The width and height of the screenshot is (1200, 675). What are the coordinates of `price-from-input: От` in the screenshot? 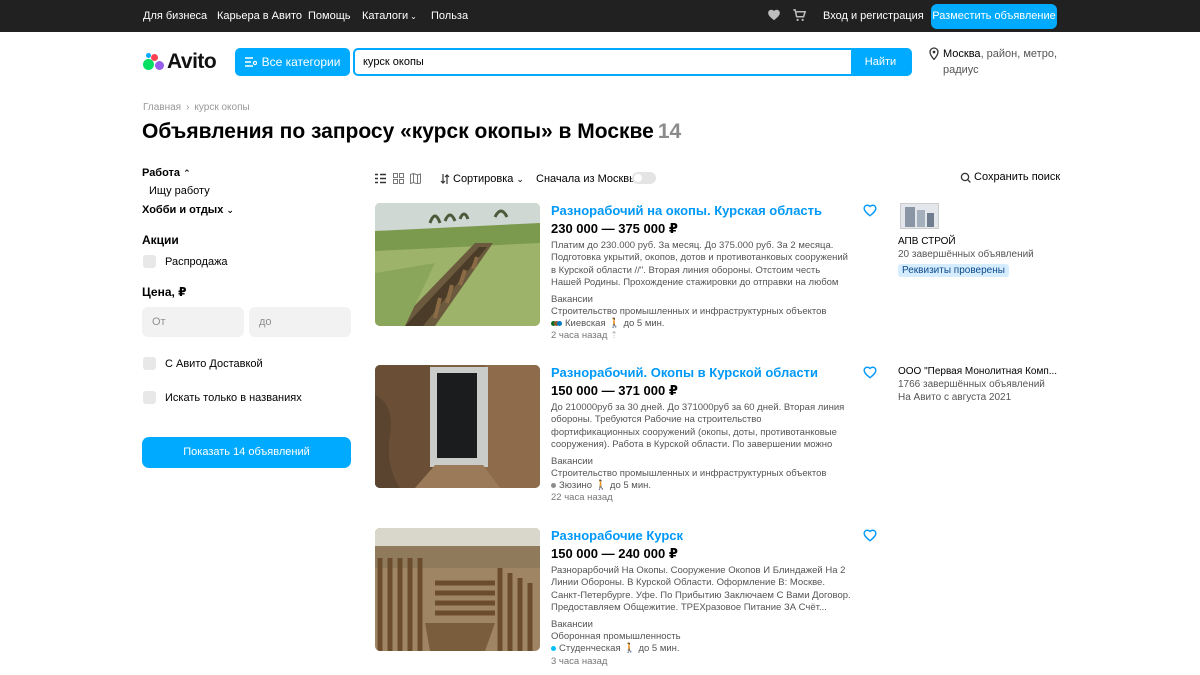 It's located at (193, 322).